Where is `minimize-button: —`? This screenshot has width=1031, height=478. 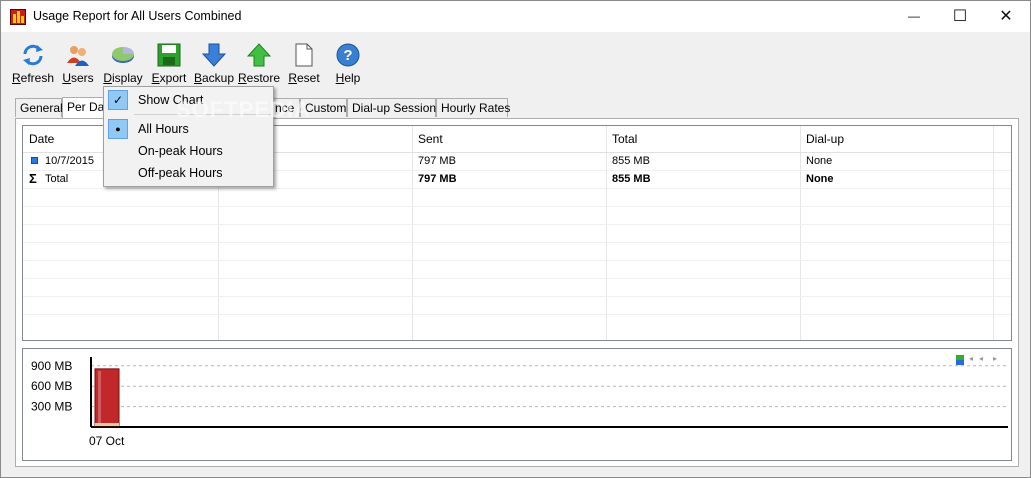 minimize-button: — is located at coordinates (914, 16).